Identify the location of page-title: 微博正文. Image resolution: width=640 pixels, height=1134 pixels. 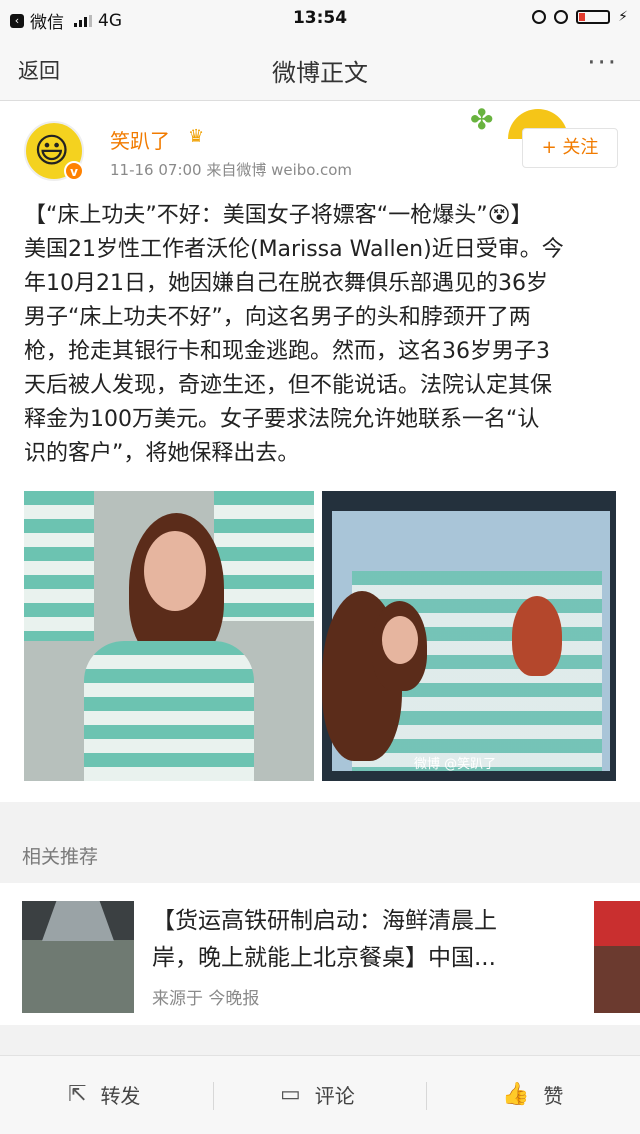
(320, 73).